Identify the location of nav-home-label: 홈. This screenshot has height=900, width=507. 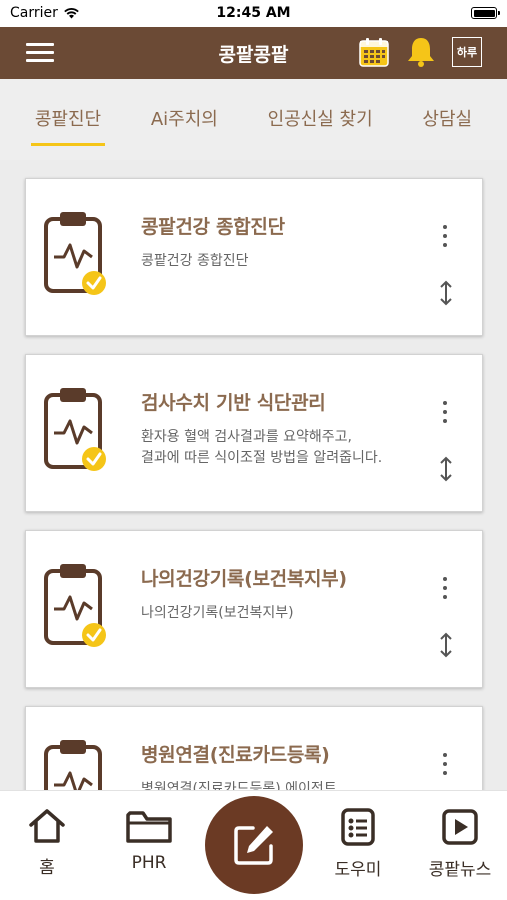
(47, 868).